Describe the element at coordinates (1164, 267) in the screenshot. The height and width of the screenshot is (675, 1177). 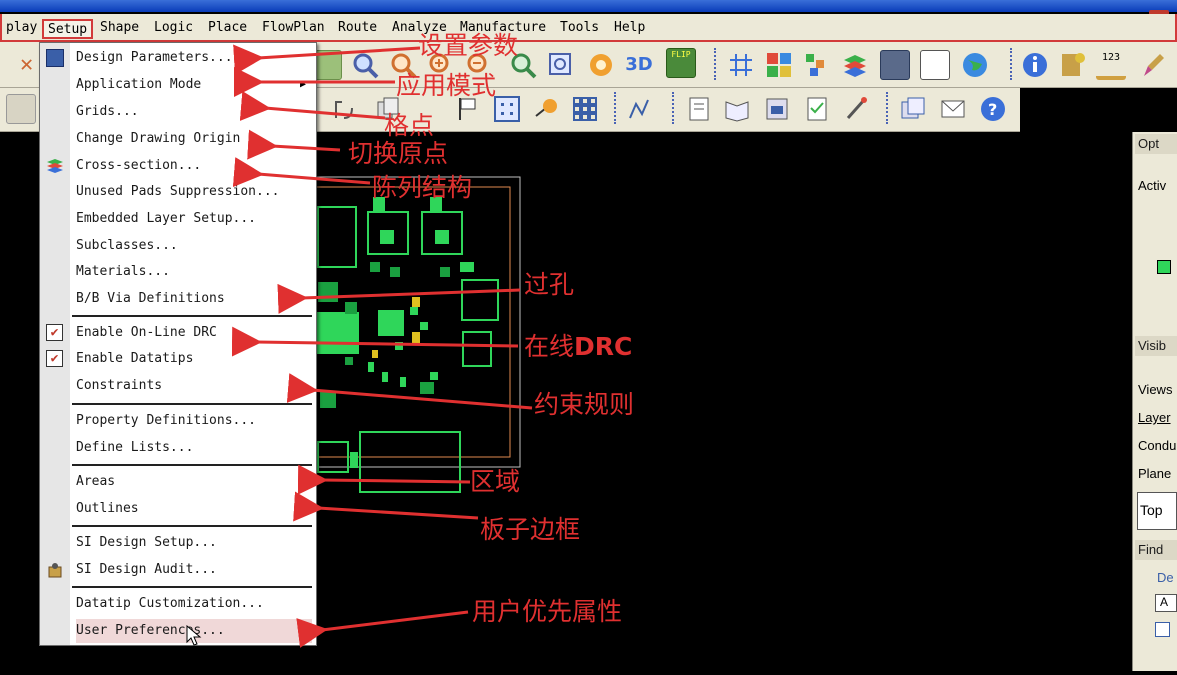
I see `active-color-swatch` at that location.